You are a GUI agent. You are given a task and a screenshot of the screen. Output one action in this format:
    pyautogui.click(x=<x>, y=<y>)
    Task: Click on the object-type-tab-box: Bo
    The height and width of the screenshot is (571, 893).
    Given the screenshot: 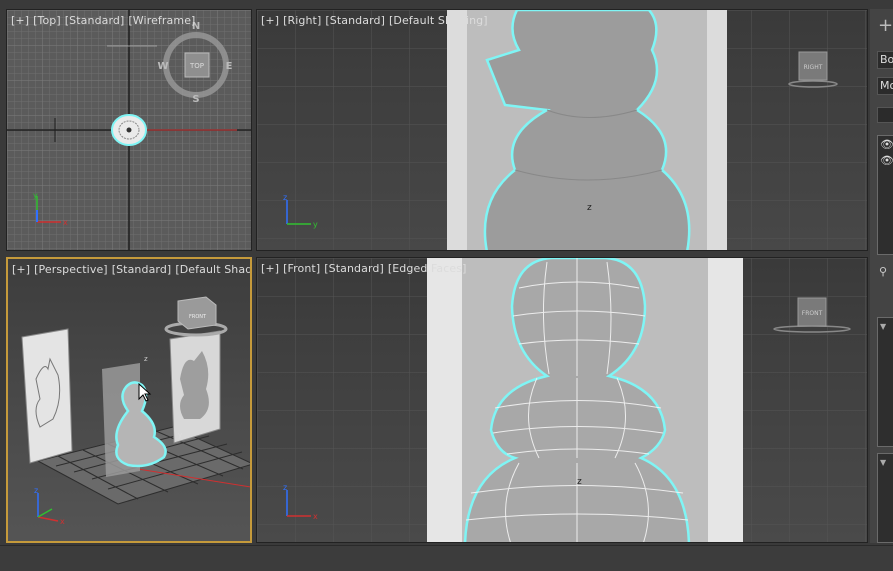 What is the action you would take?
    pyautogui.click(x=885, y=60)
    